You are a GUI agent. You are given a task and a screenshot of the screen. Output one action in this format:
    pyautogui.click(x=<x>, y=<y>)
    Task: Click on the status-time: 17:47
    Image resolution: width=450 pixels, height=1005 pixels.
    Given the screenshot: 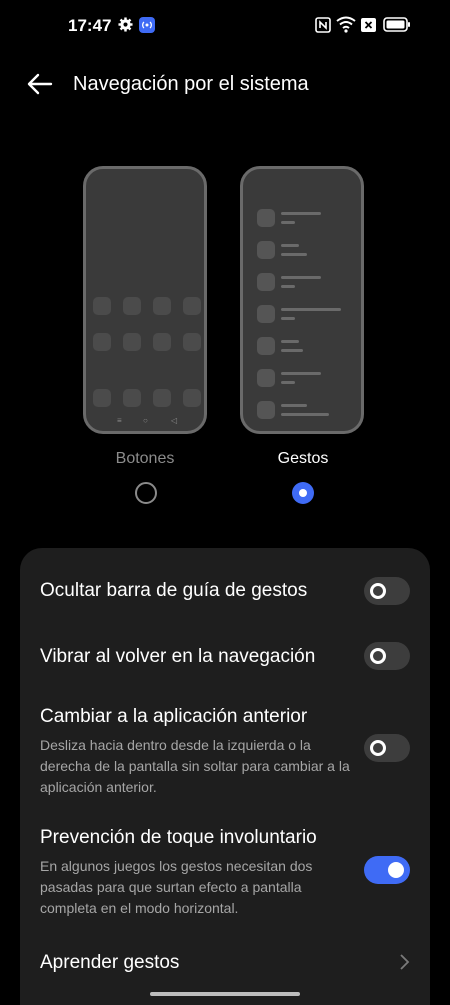 What is the action you would take?
    pyautogui.click(x=90, y=25)
    